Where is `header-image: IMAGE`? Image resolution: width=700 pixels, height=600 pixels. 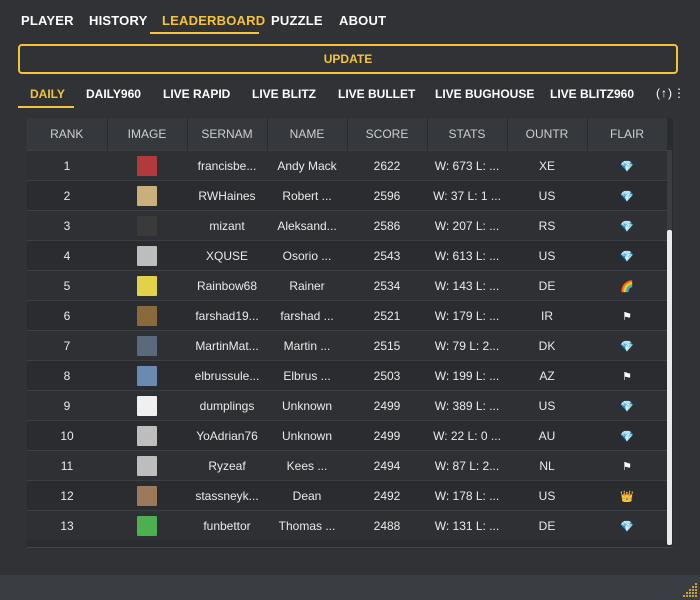
header-image: IMAGE is located at coordinates (147, 134).